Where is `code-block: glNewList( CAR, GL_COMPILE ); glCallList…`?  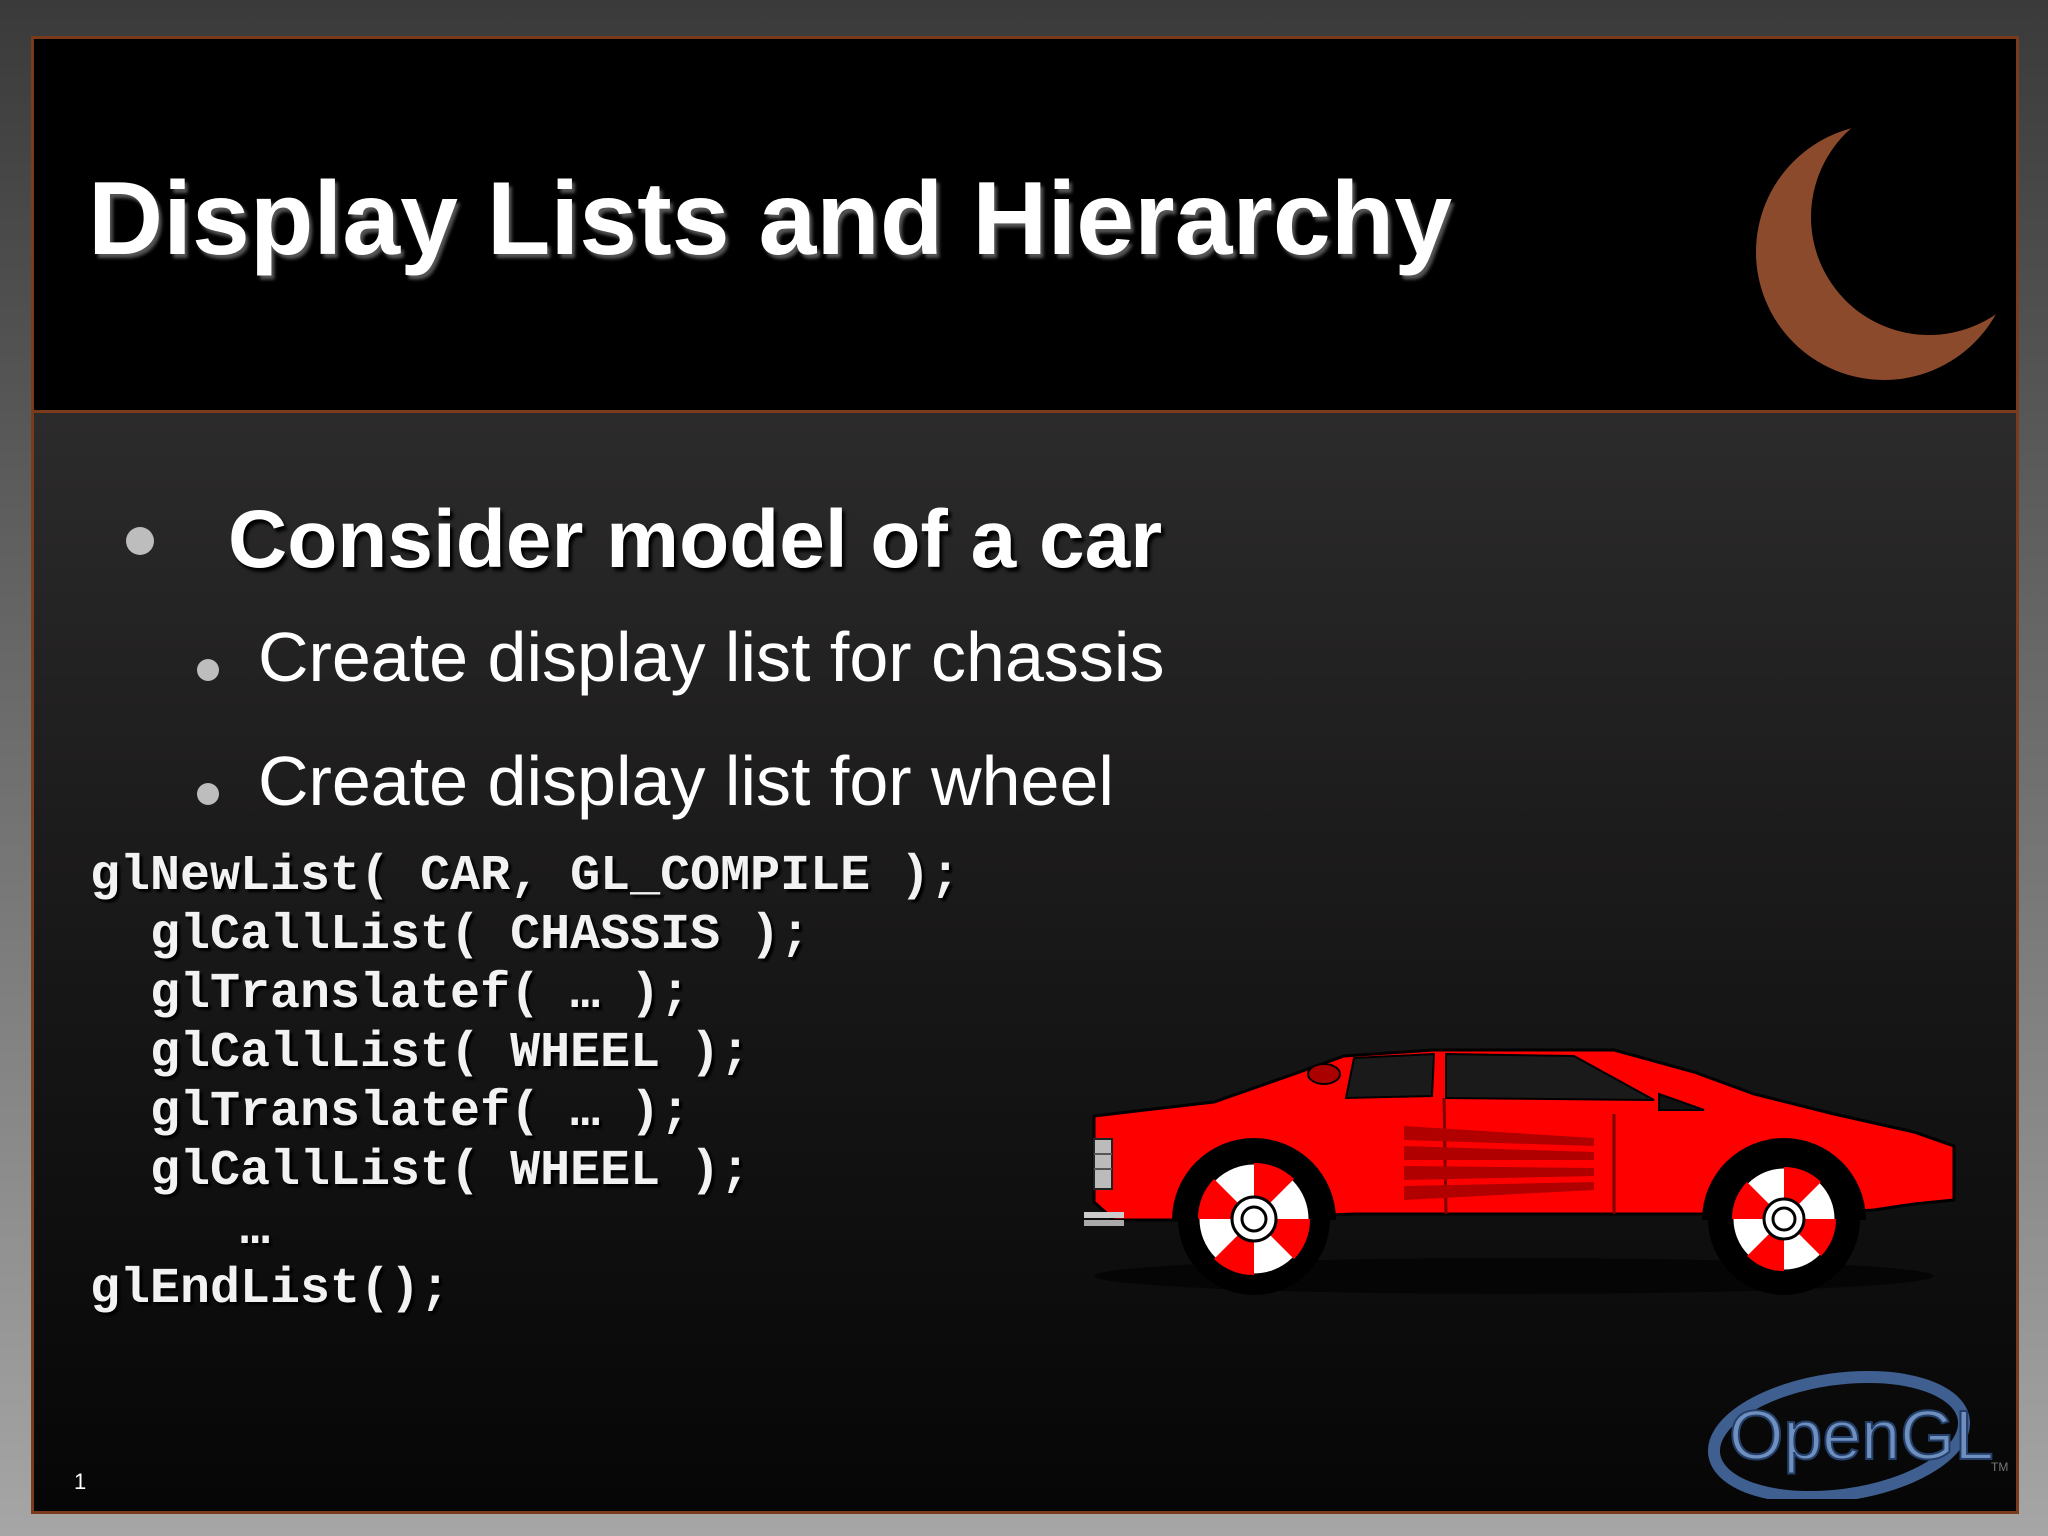 code-block: glNewList( CAR, GL_COMPILE ); glCallList… is located at coordinates (525, 1083).